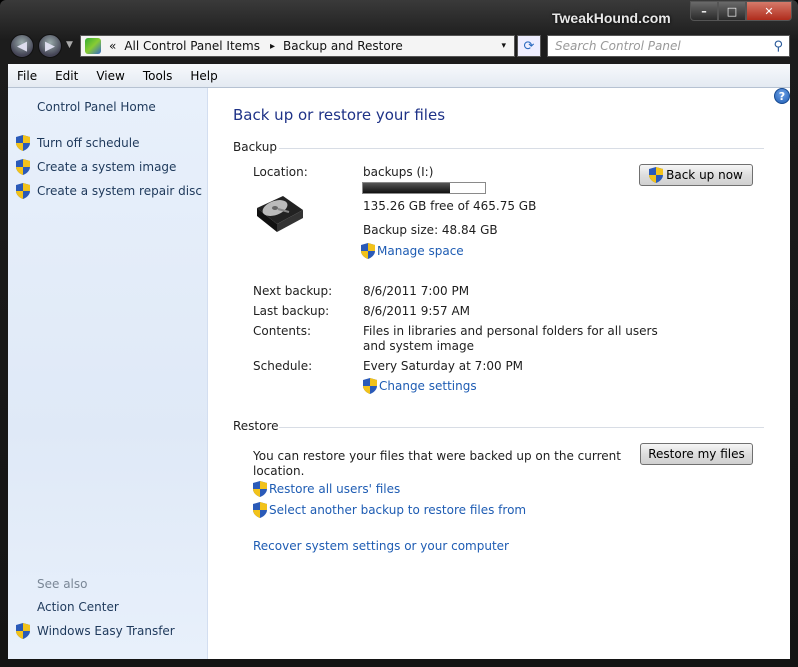 This screenshot has height=667, width=798. Describe the element at coordinates (203, 76) in the screenshot. I see `menu-help: Help` at that location.